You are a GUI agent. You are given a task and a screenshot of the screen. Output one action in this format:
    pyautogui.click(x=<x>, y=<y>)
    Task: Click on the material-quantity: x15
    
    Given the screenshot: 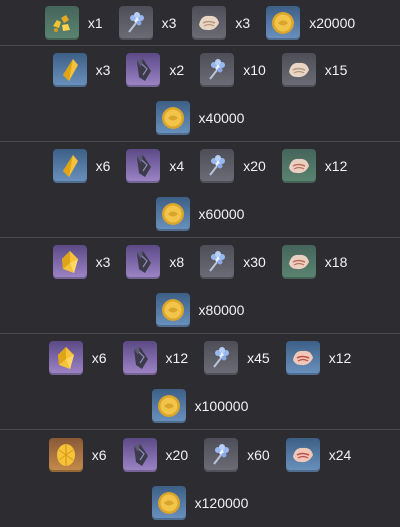 What is the action you would take?
    pyautogui.click(x=336, y=69)
    